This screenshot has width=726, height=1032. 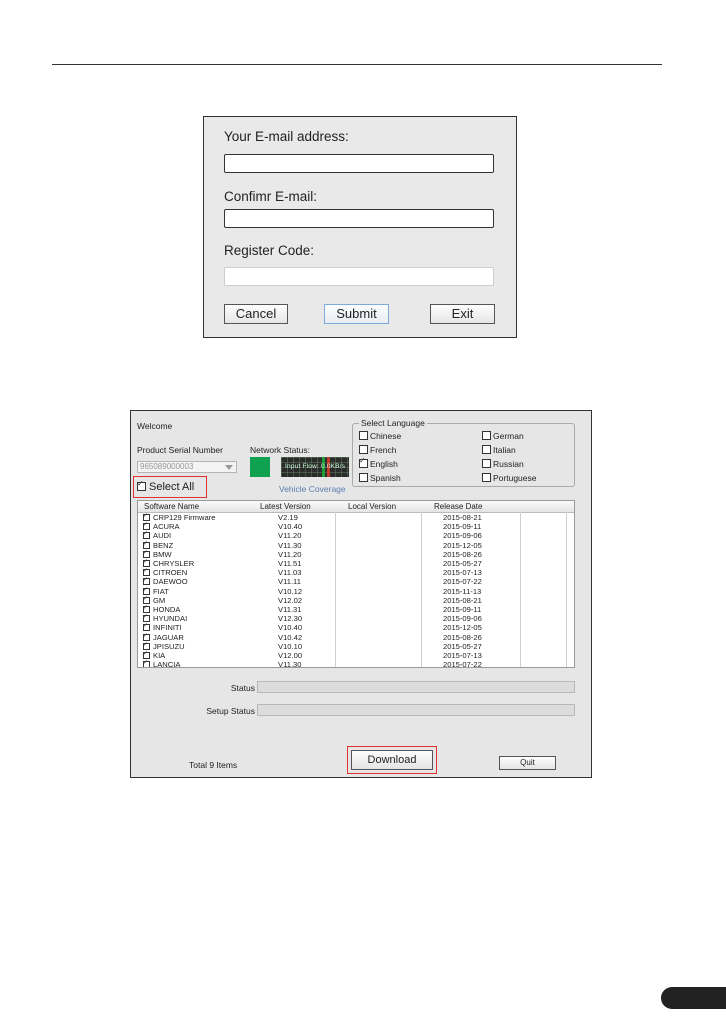 I want to click on table-row: JAGUAR V10.42 2015-08-26, so click(x=356, y=637).